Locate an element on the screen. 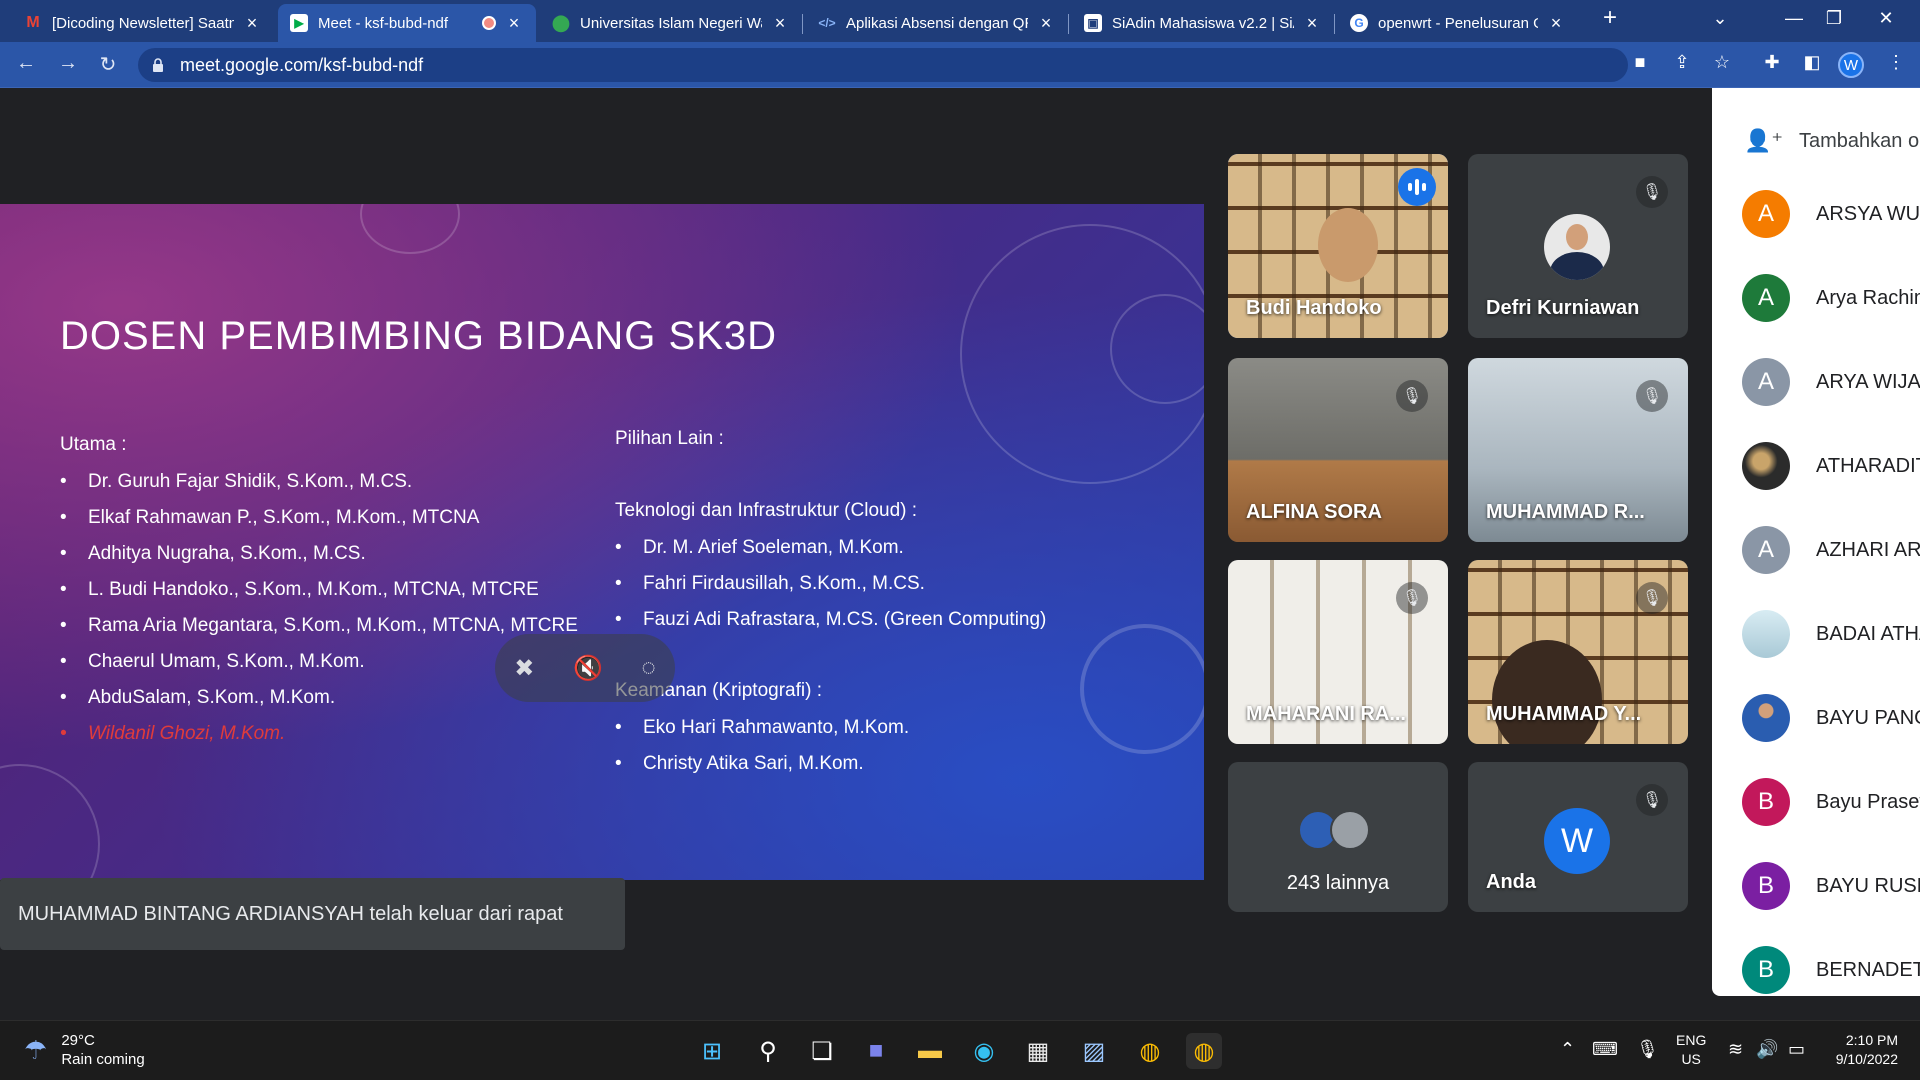 Image resolution: width=1920 pixels, height=1080 pixels. participant-list-item: BADAI ATHALA is located at coordinates (1831, 634).